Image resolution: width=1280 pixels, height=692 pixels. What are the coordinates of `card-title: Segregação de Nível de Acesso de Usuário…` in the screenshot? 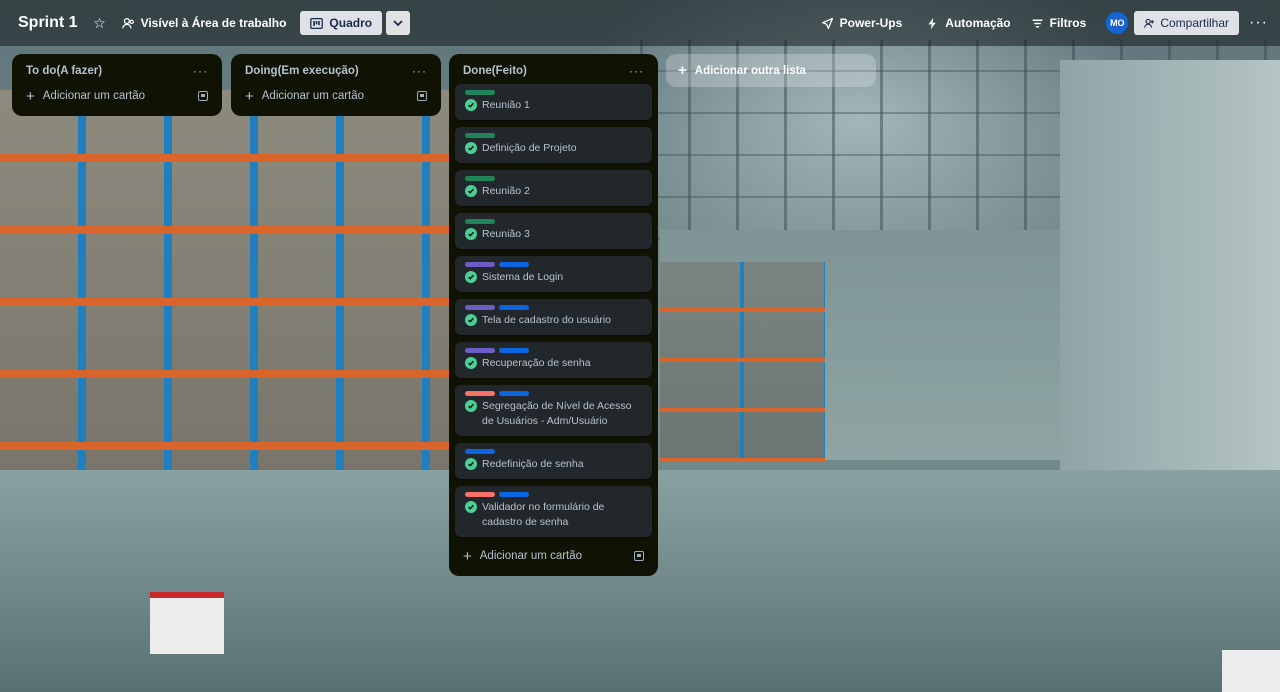 It's located at (557, 413).